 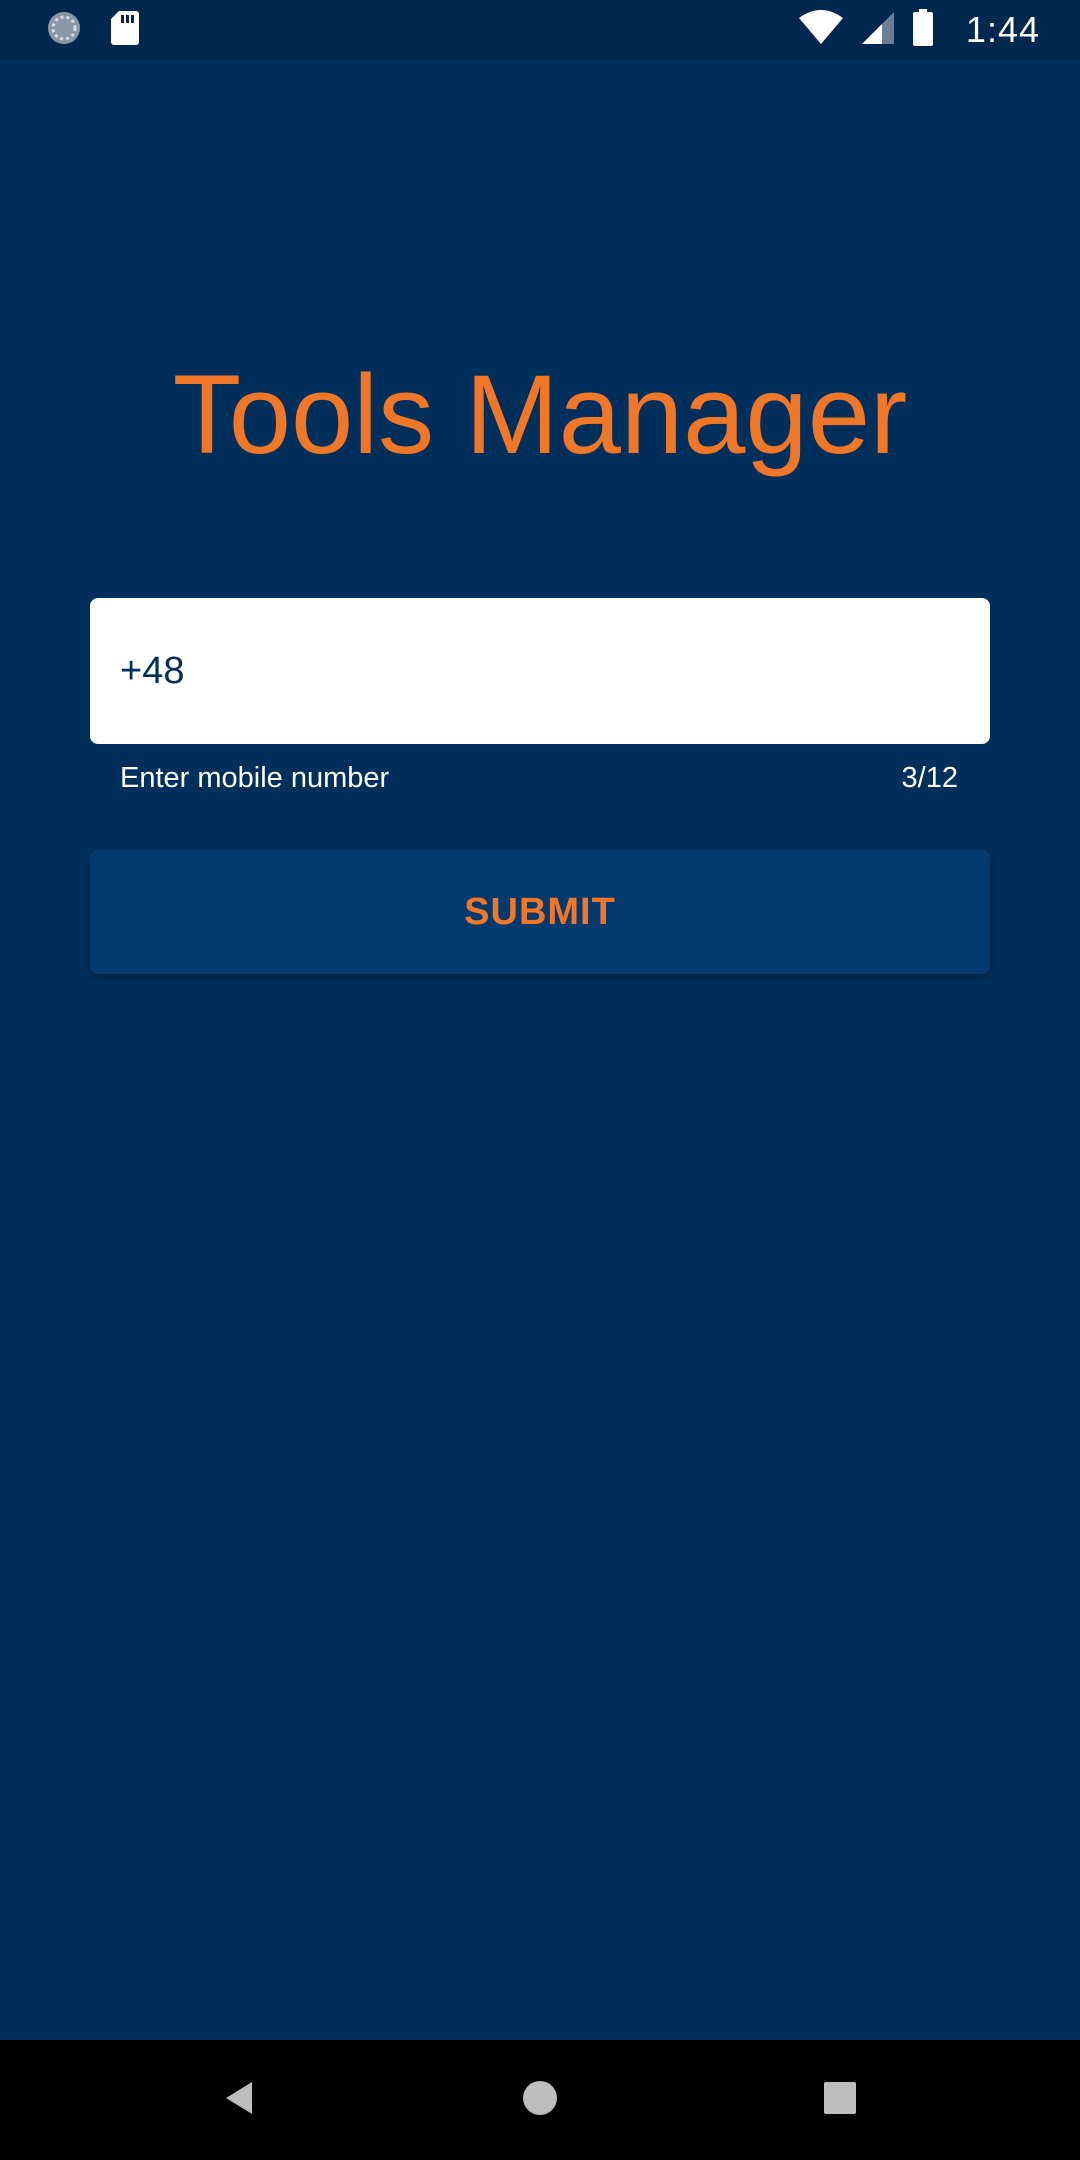 I want to click on helper-text: Enter mobile number, so click(x=255, y=778).